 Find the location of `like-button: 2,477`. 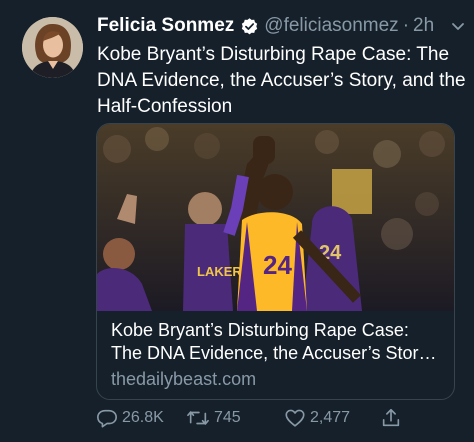

like-button: 2,477 is located at coordinates (332, 418).